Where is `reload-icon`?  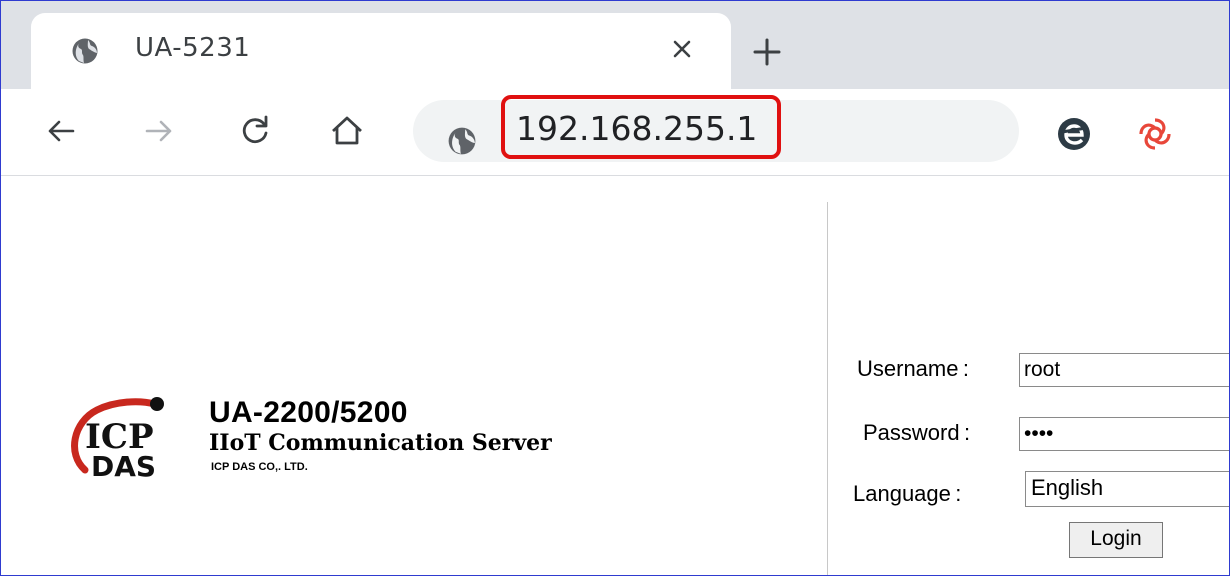
reload-icon is located at coordinates (255, 131).